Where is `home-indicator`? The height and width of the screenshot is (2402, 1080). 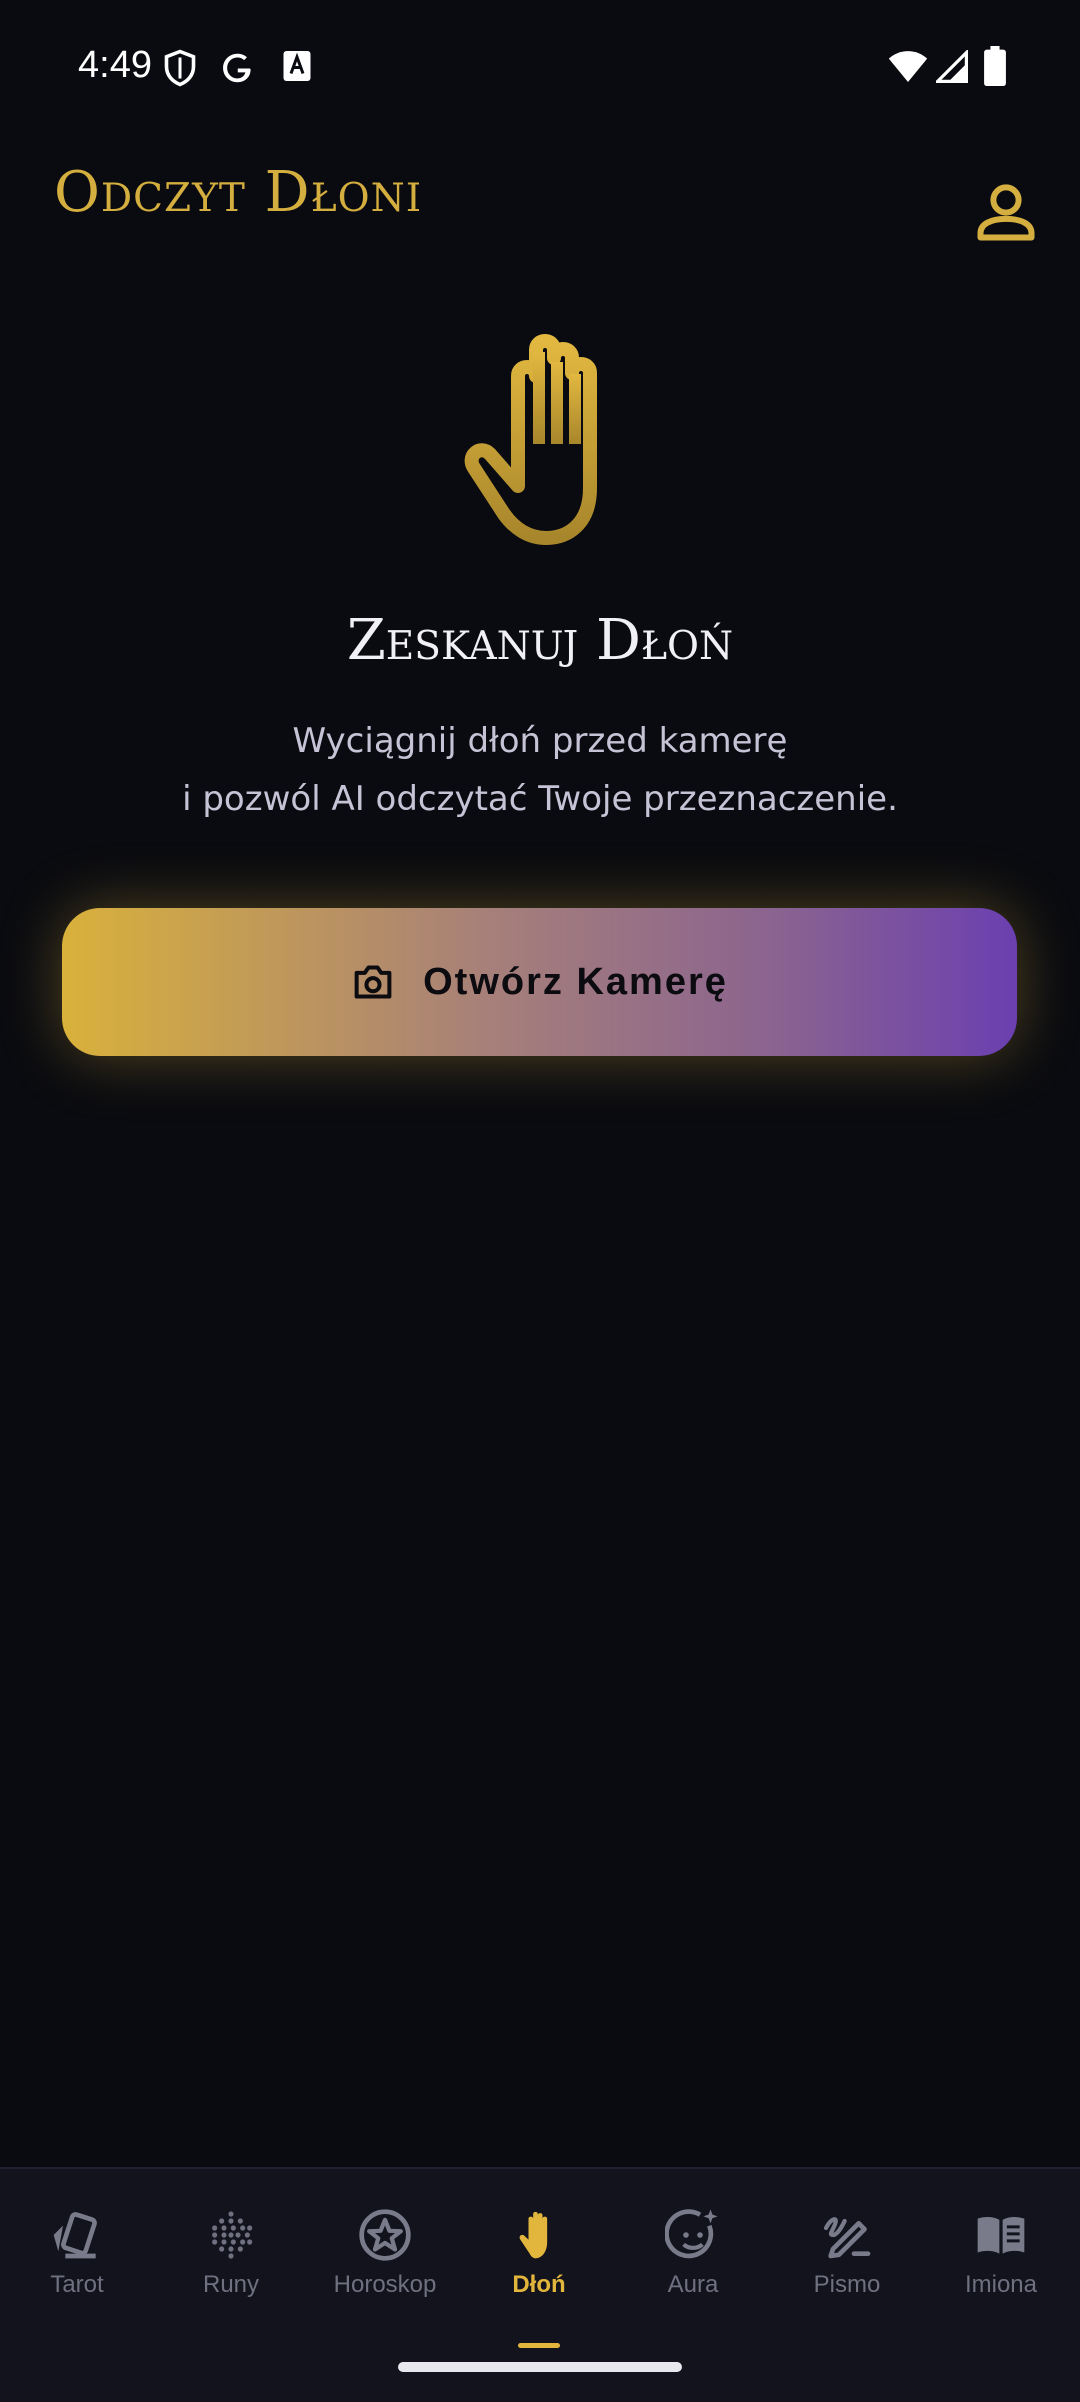
home-indicator is located at coordinates (540, 2367).